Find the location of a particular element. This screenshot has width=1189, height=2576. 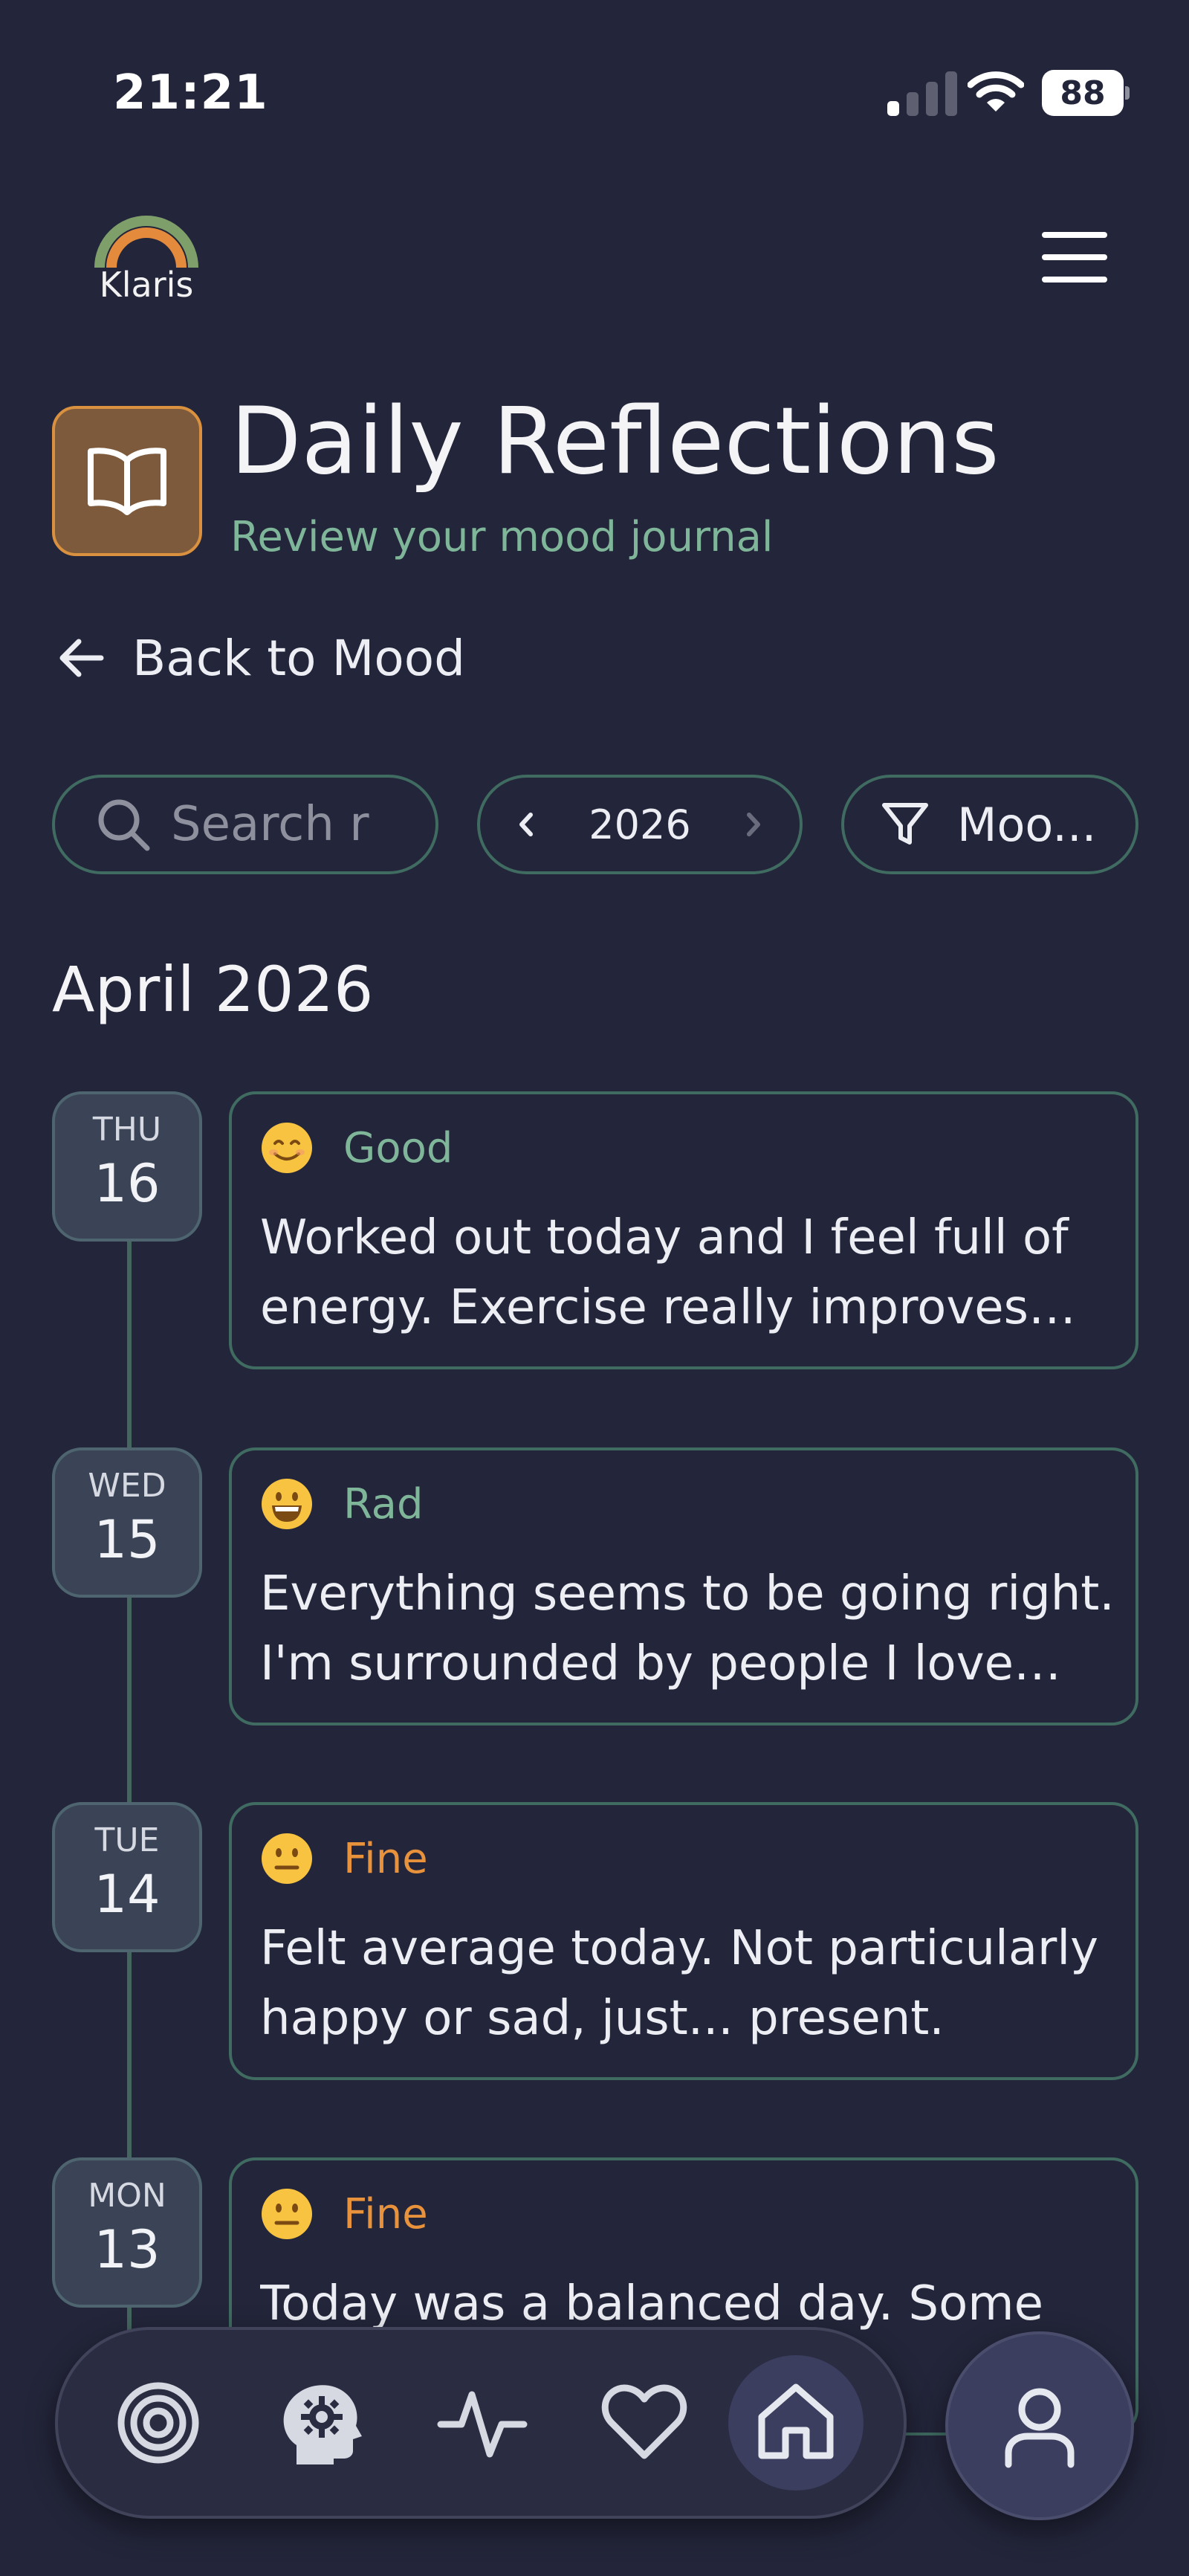

entry-weekday: WED is located at coordinates (127, 1486).